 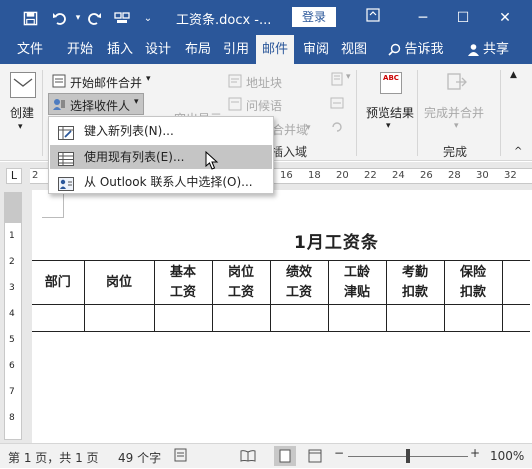 I want to click on vertical-ruler: 1 2 3 4 5 6 7 8, so click(x=13, y=316).